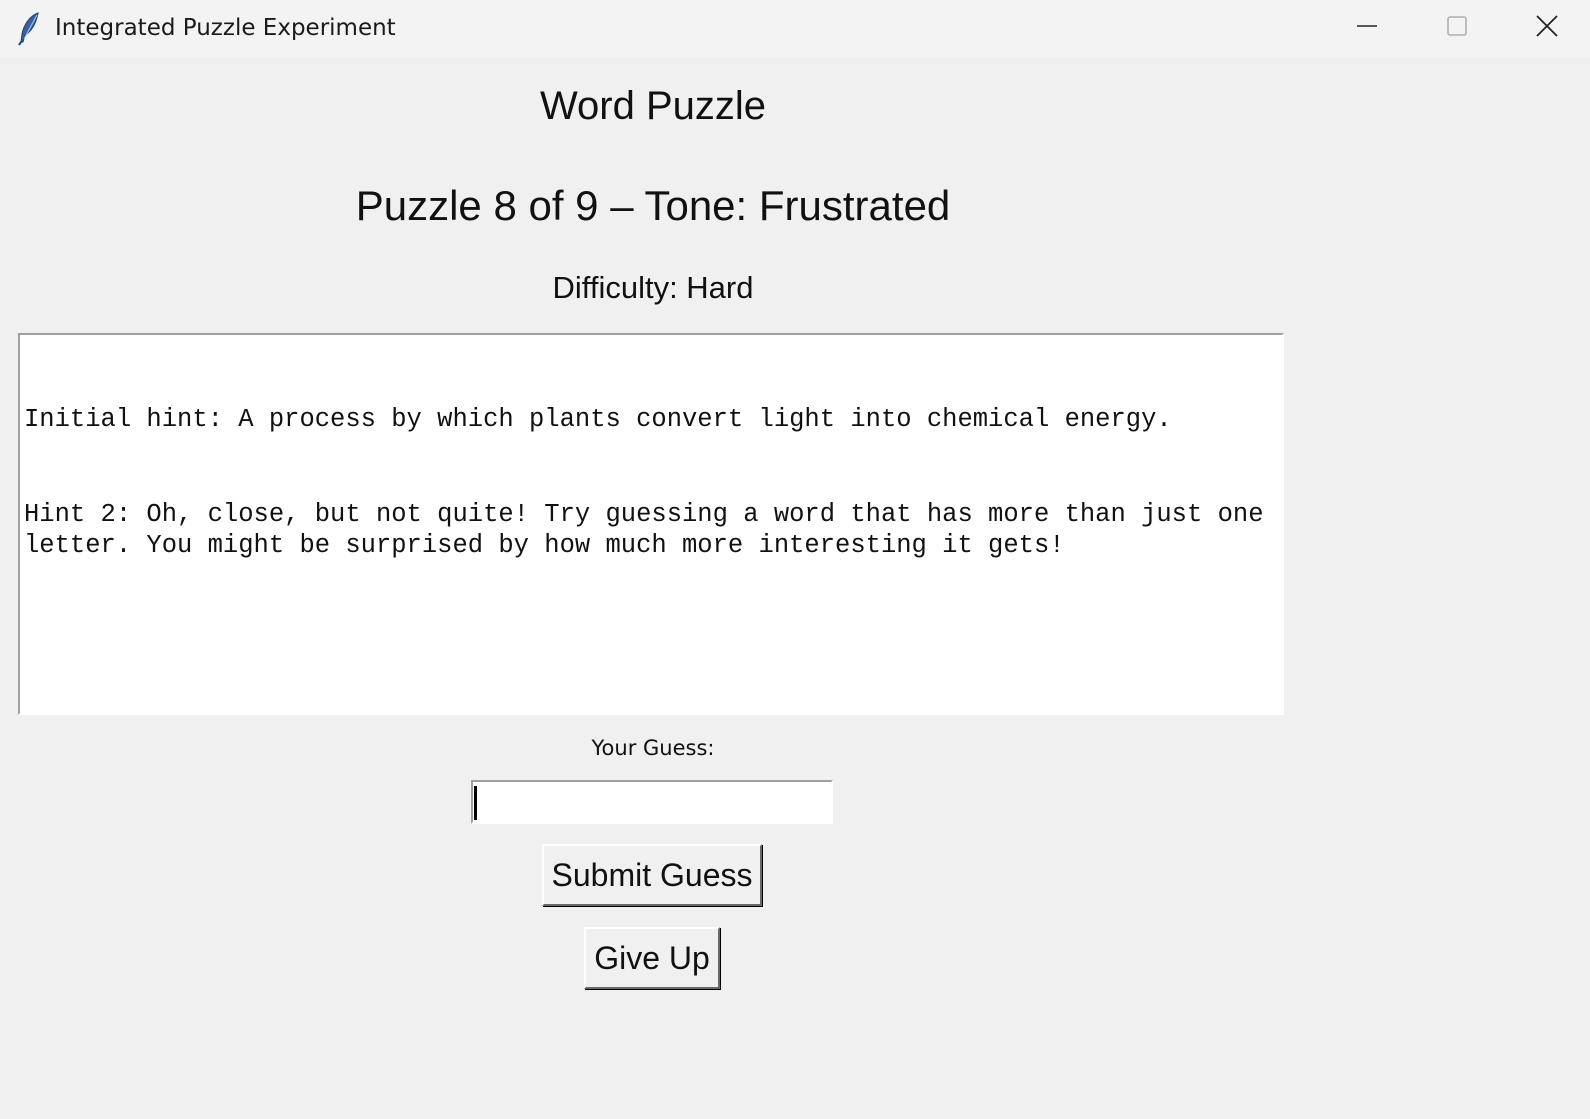  I want to click on minimize-button, so click(1367, 28).